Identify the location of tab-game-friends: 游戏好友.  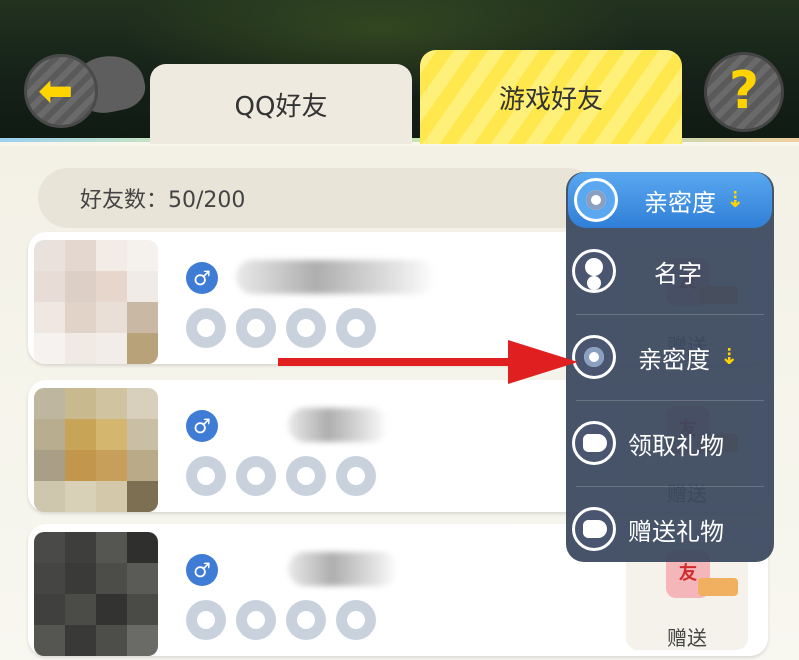
(551, 97).